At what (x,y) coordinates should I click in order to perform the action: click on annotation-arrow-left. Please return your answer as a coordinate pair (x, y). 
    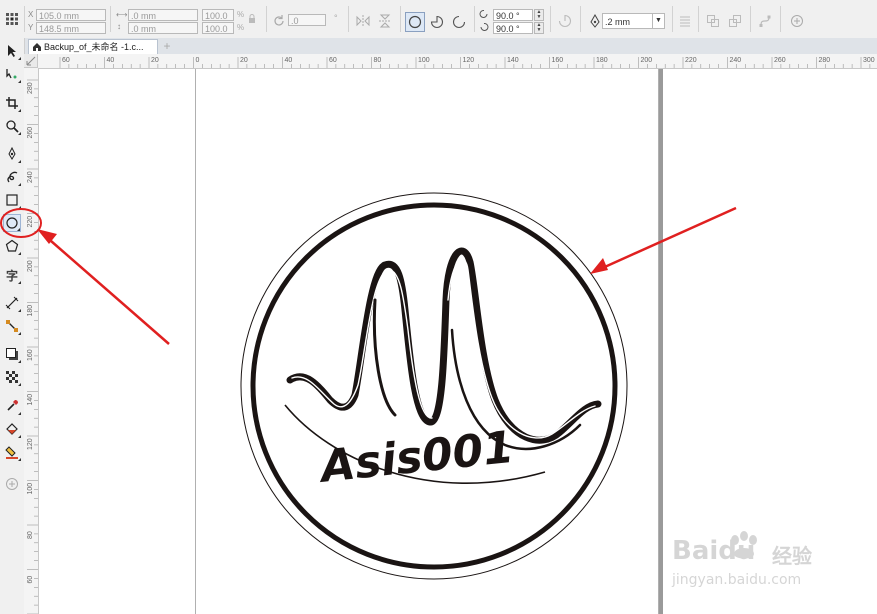
    Looking at the image, I should click on (103, 287).